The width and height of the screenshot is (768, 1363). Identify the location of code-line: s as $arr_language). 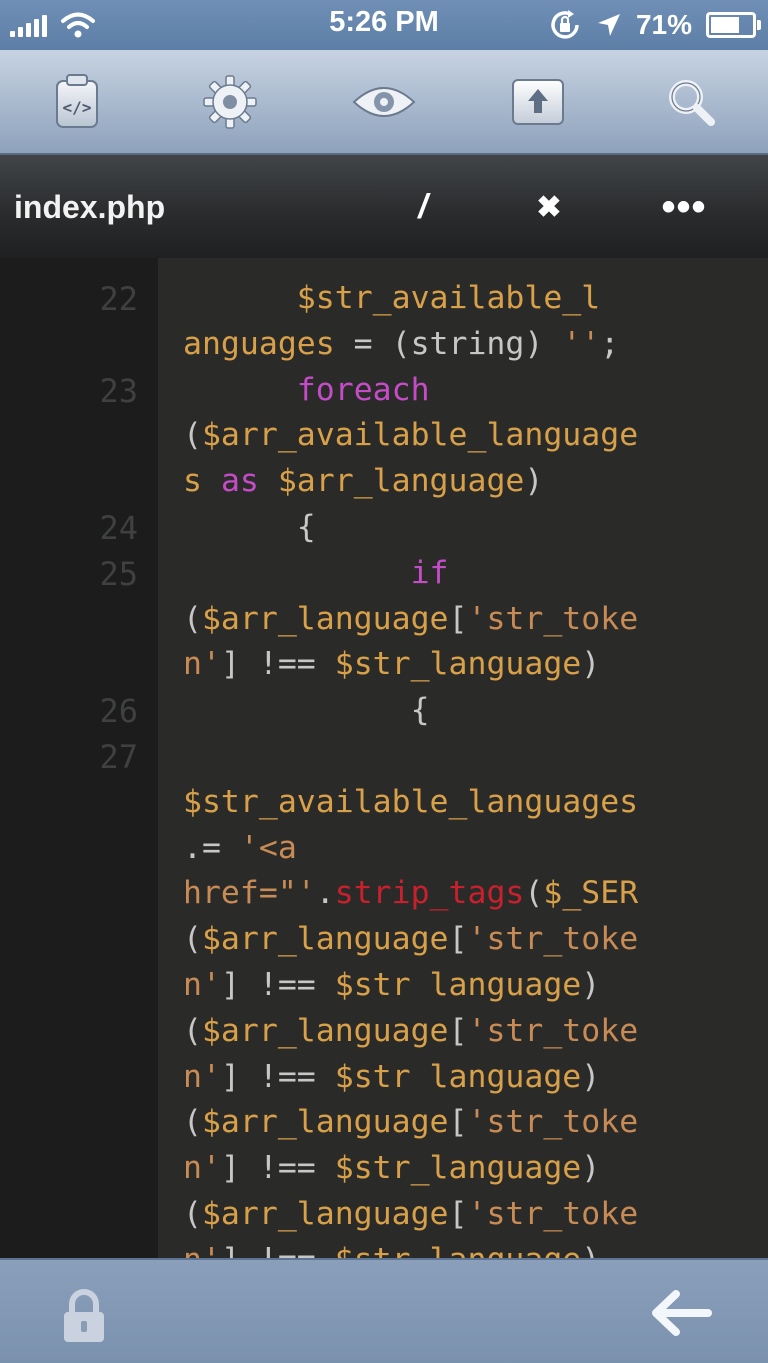
(363, 481).